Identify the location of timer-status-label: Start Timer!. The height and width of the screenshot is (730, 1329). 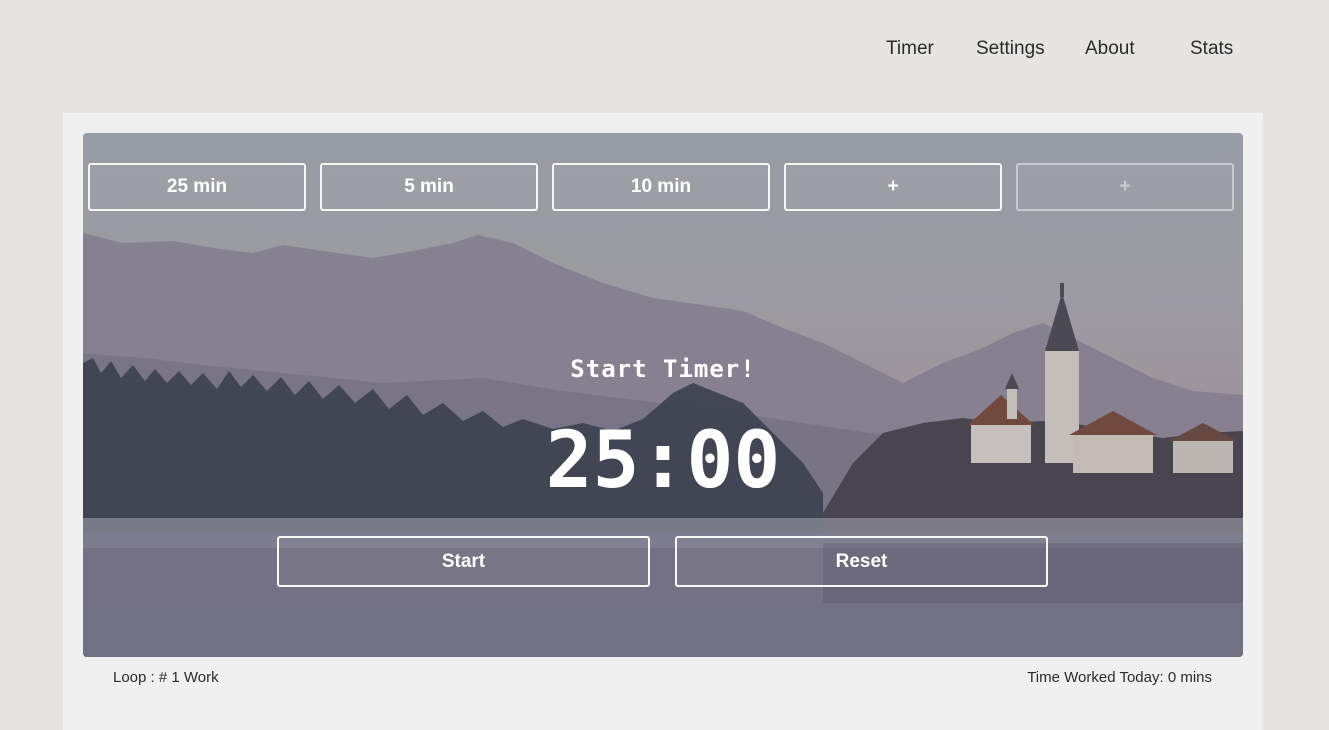
(663, 369).